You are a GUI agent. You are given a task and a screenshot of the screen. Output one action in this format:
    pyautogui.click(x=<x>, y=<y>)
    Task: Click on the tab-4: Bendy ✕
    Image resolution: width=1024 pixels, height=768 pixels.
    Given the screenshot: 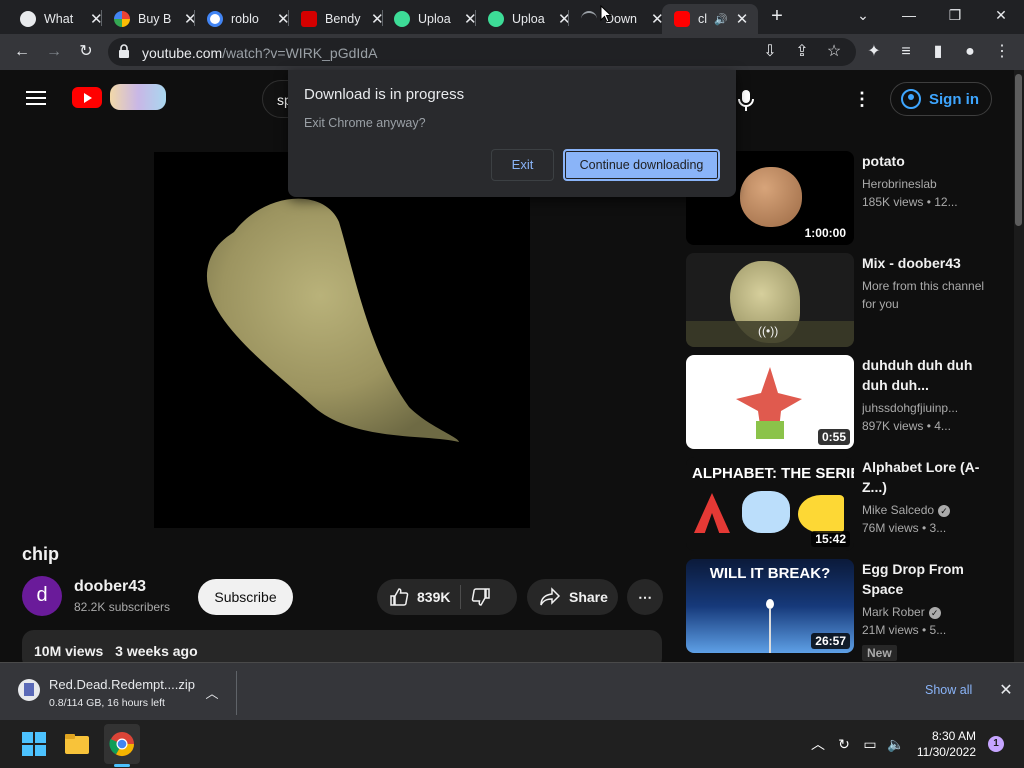 What is the action you would take?
    pyautogui.click(x=332, y=19)
    